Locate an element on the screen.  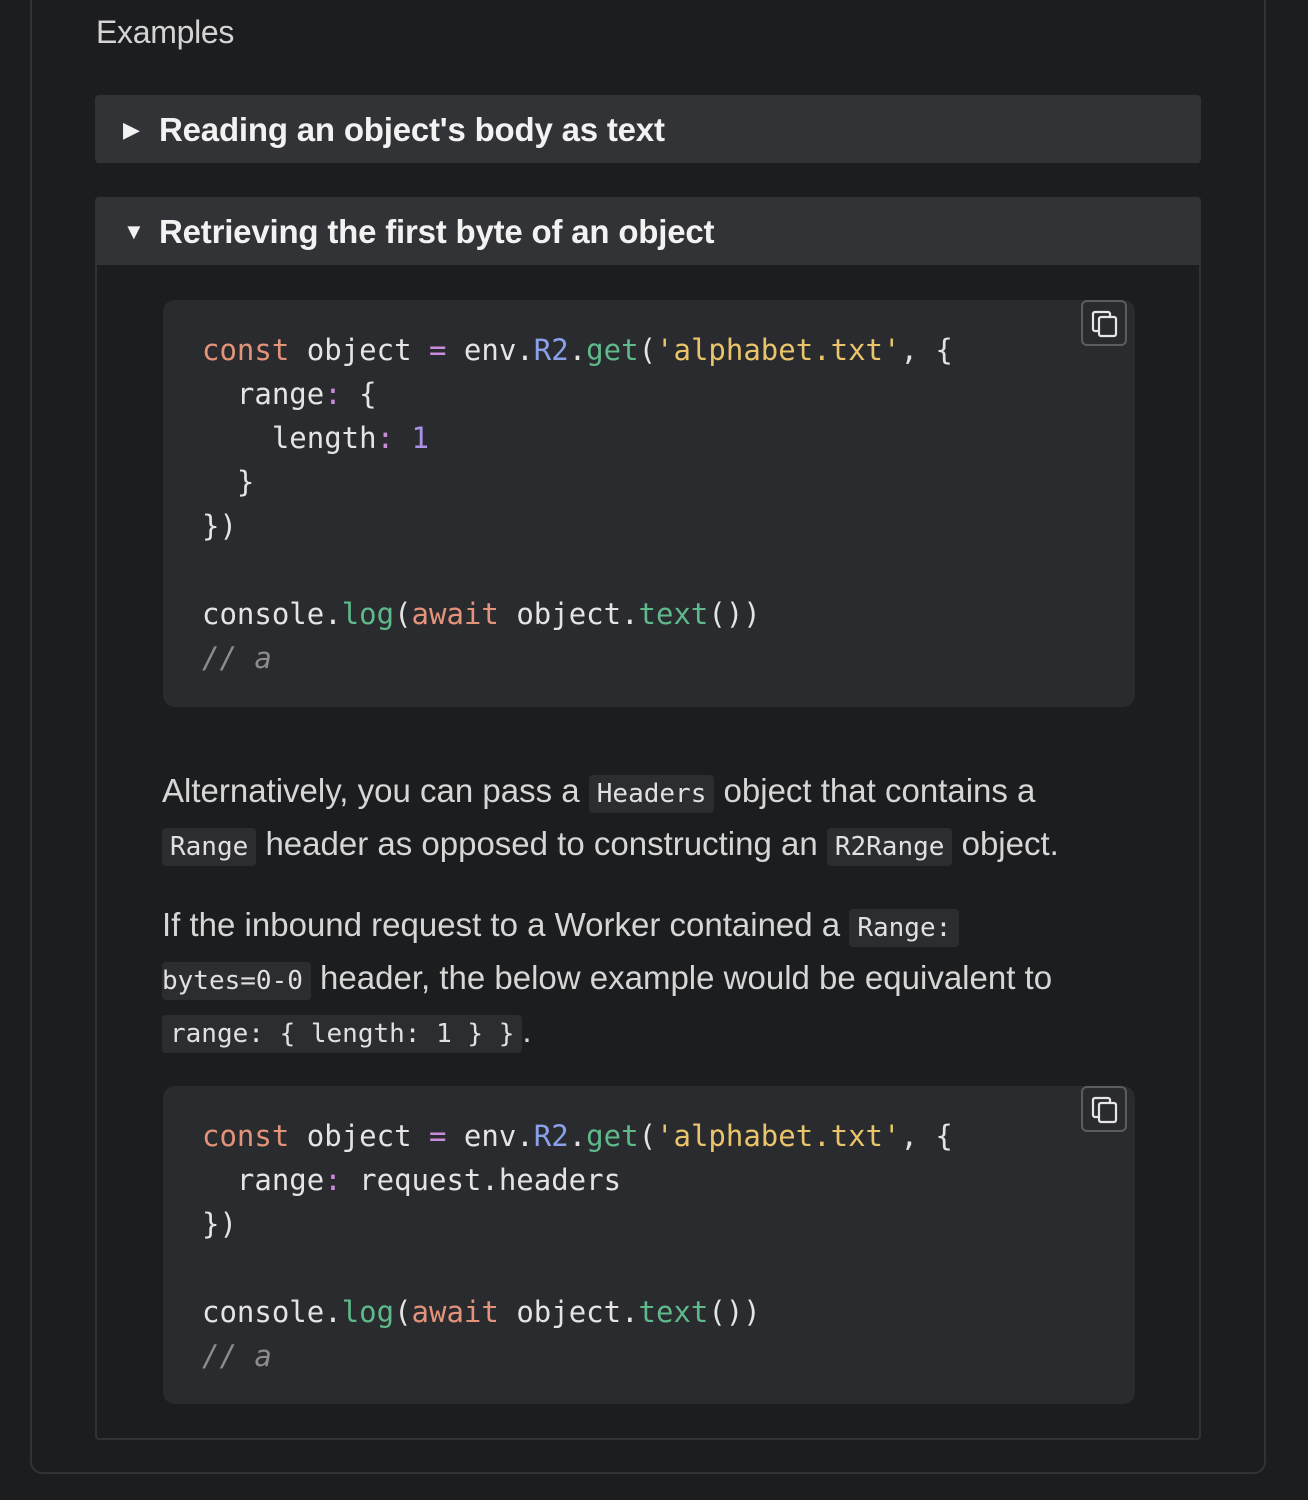
example-reading-body: ▶ Reading an object's body as text is located at coordinates (648, 129).